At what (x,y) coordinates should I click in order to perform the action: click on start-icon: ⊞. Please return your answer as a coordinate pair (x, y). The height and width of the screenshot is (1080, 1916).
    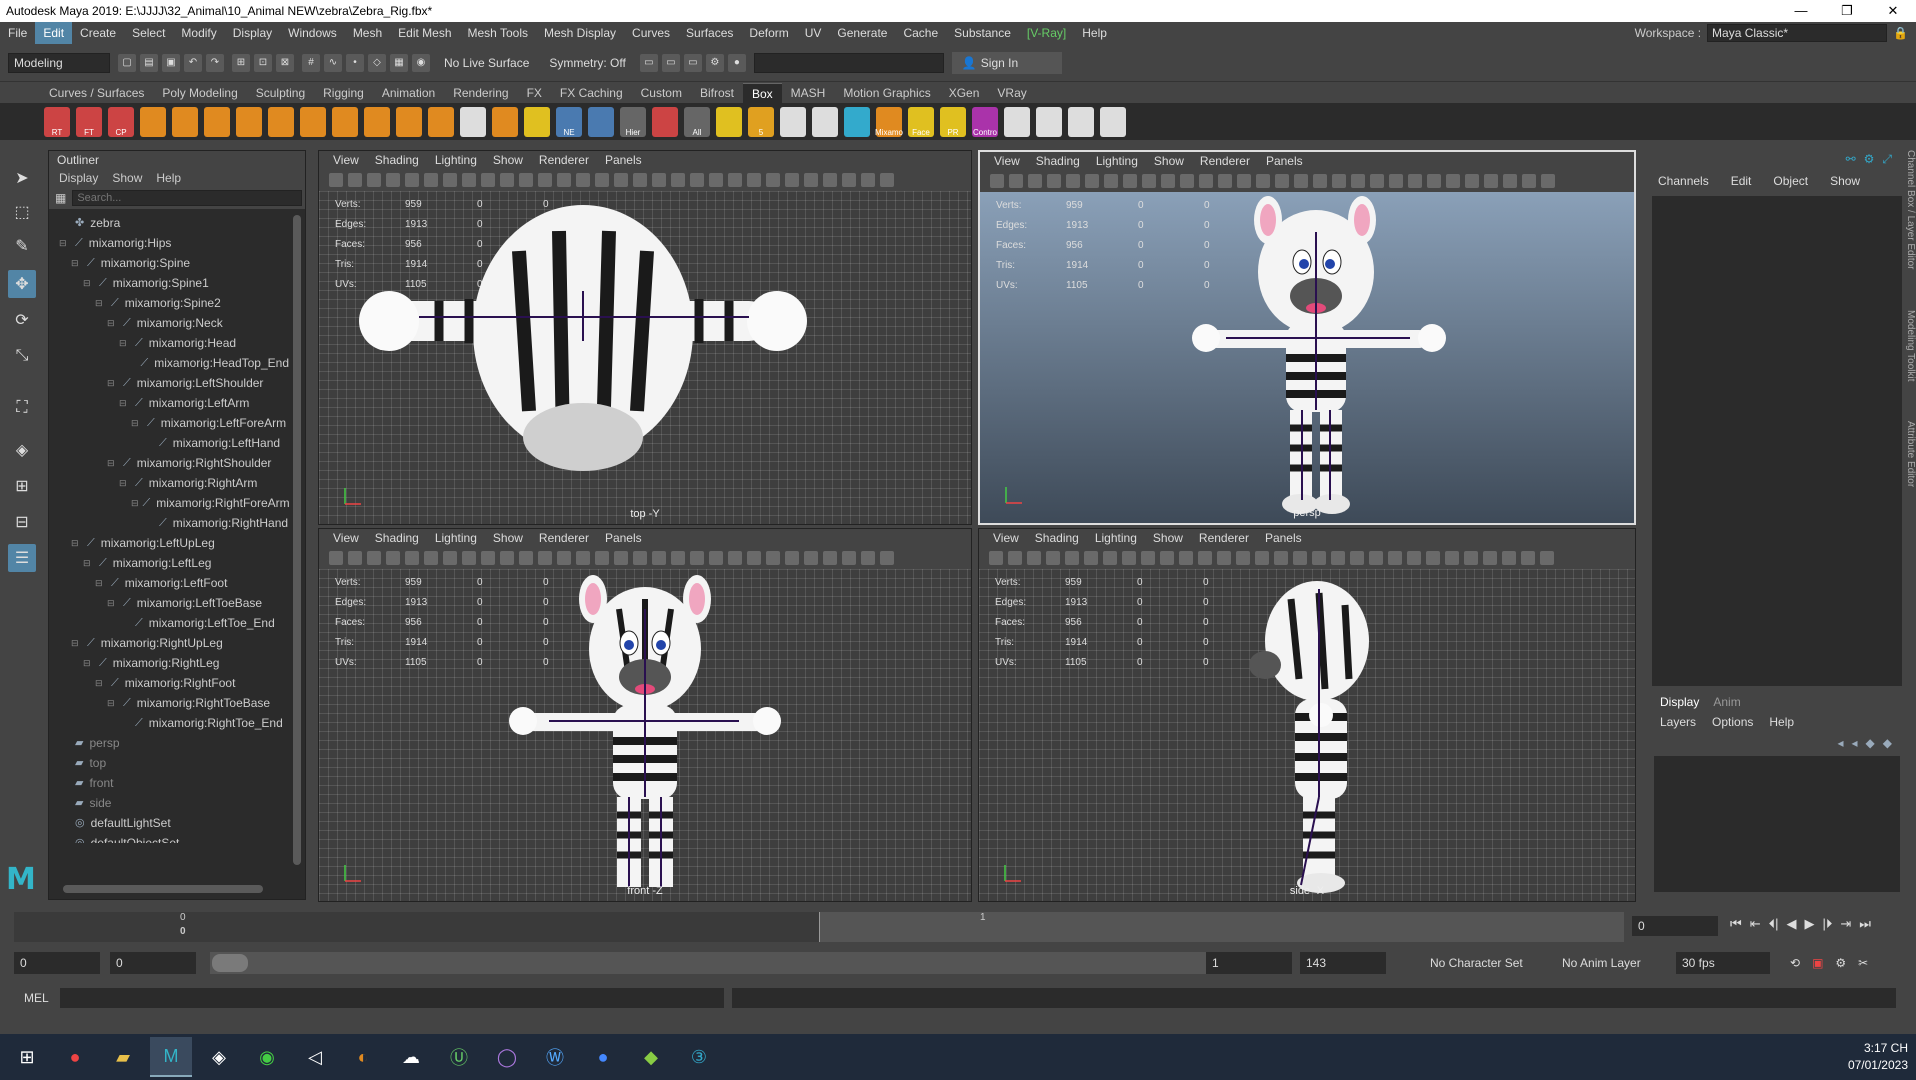
    Looking at the image, I should click on (27, 1057).